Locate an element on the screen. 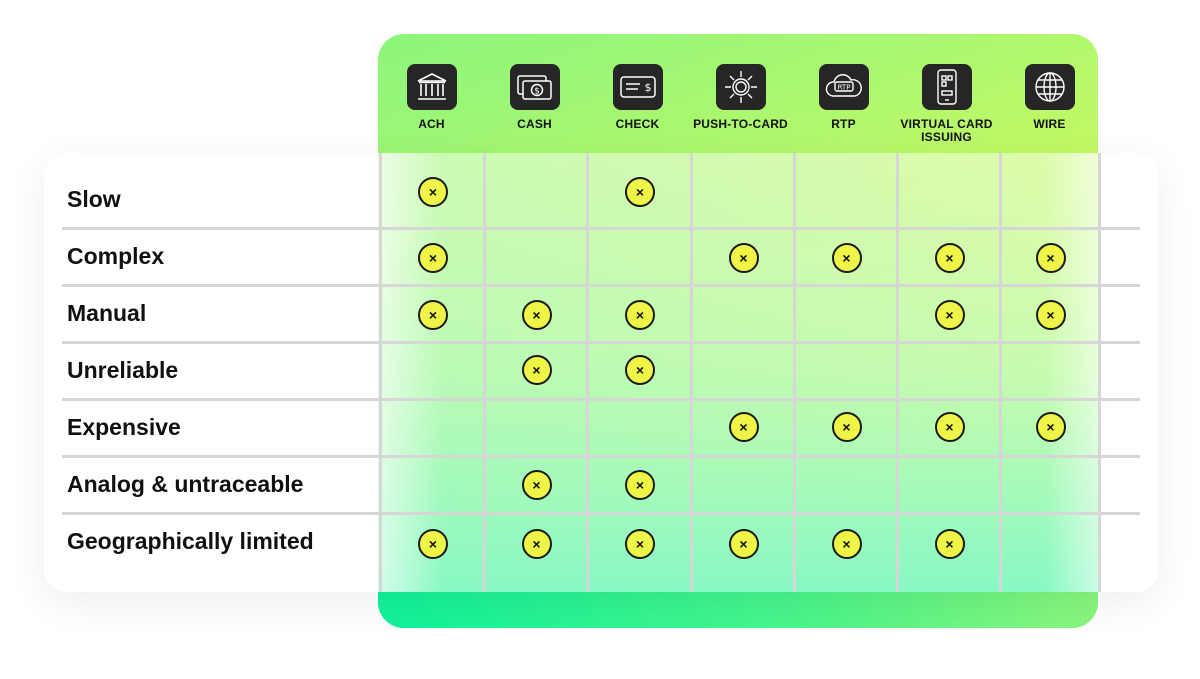 Image resolution: width=1200 pixels, height=679 pixels. row-label: Expensive is located at coordinates (124, 427).